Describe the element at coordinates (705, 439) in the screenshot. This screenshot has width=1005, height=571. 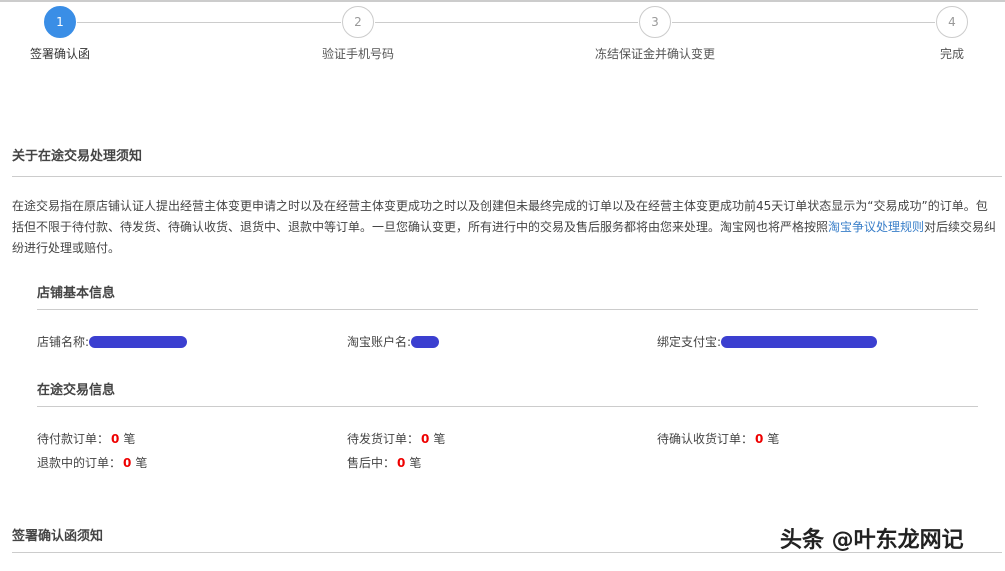
I see `count-label: 待确认收货订单：` at that location.